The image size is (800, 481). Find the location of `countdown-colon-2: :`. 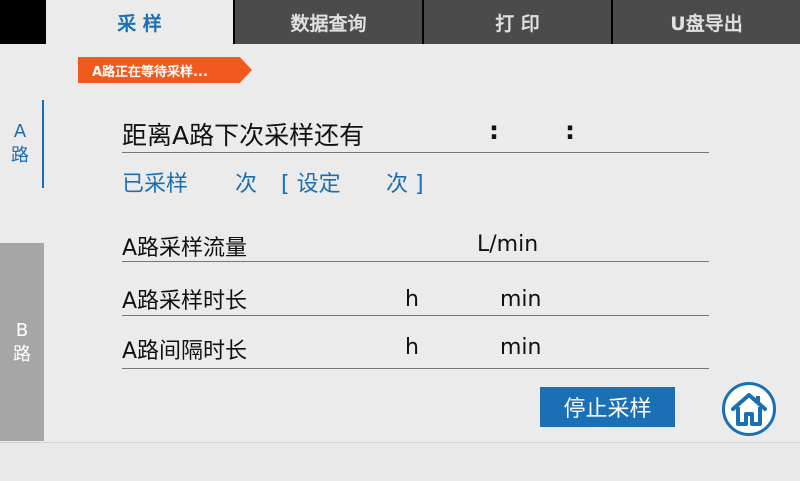

countdown-colon-2: : is located at coordinates (570, 130).